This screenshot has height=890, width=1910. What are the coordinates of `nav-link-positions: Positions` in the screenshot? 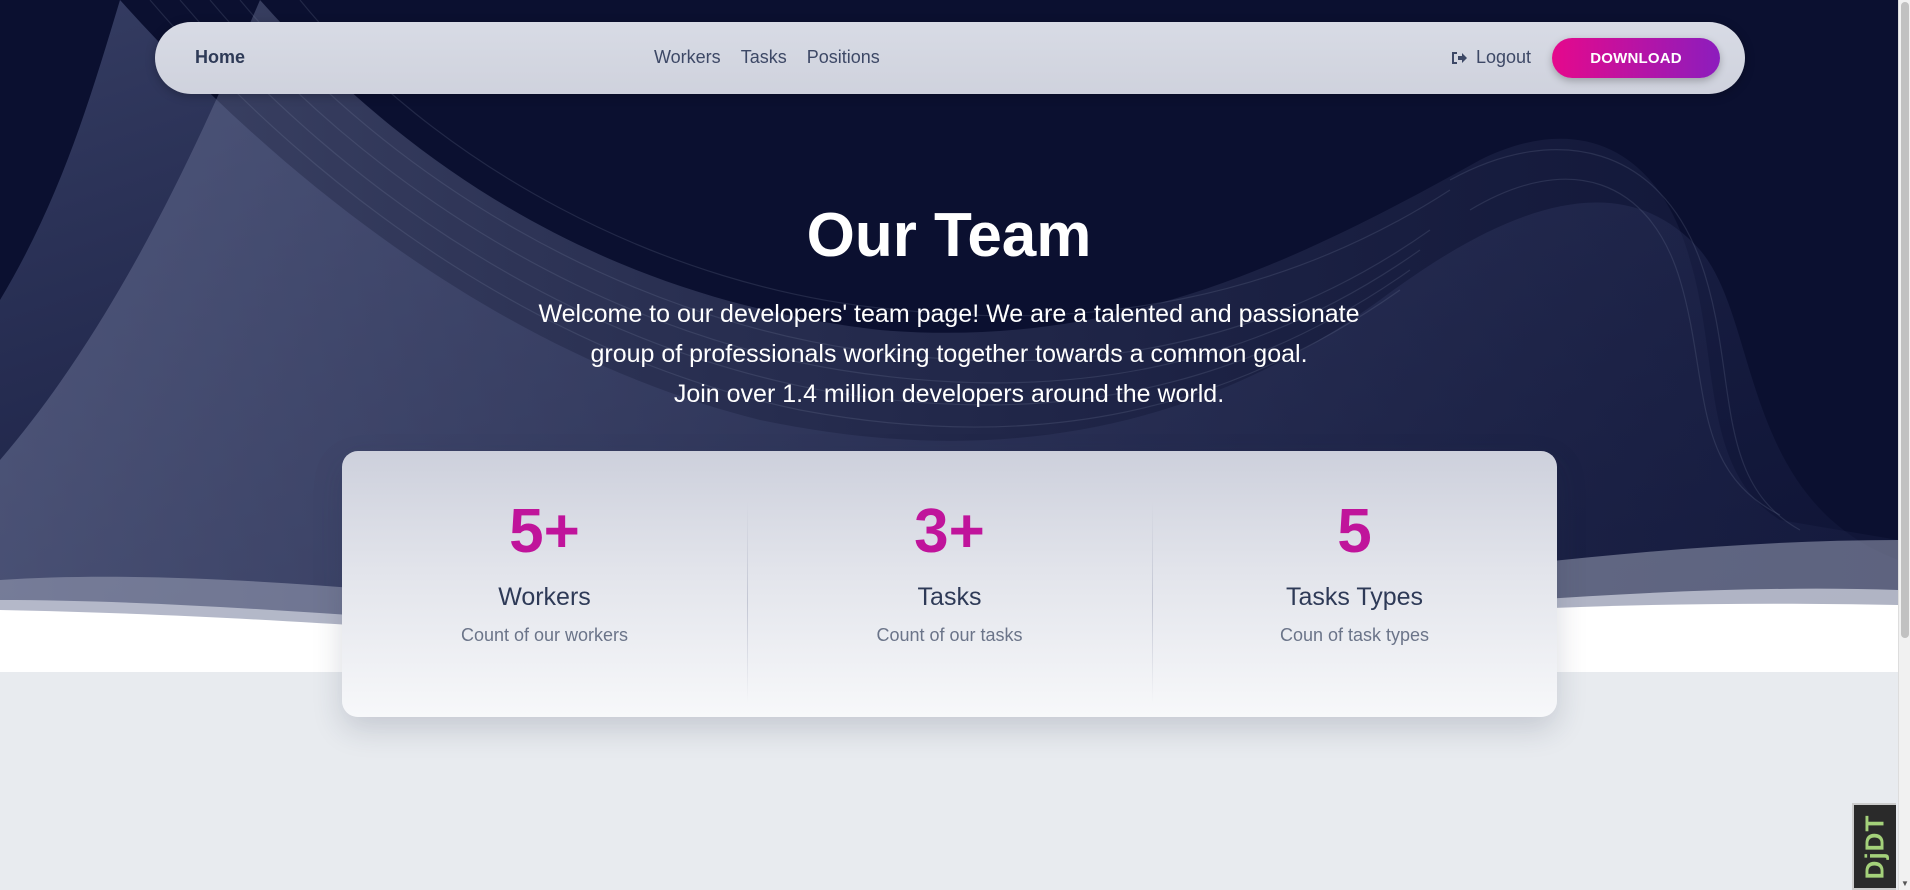 It's located at (843, 57).